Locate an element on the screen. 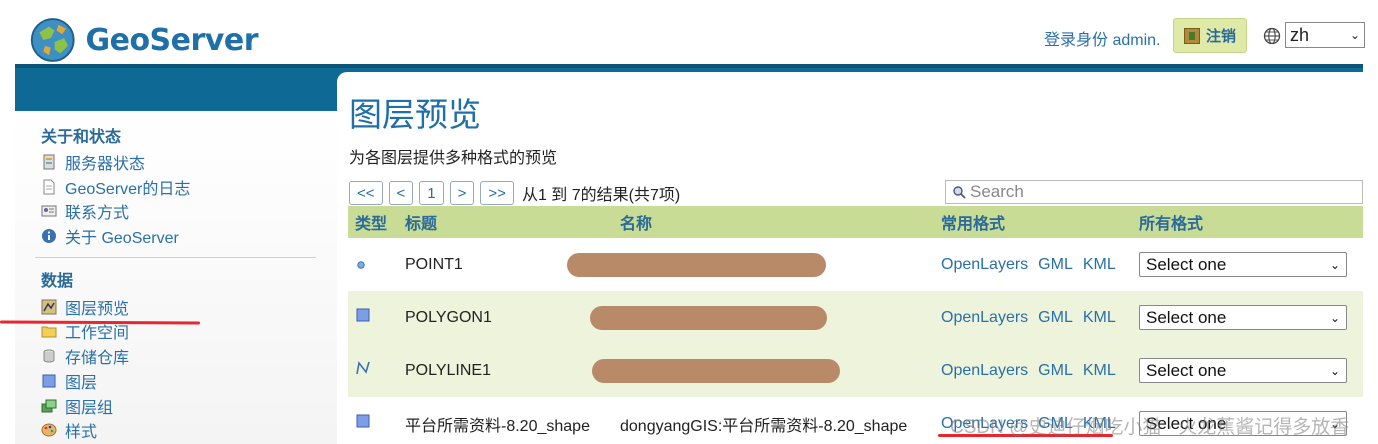 This screenshot has height=444, width=1378. geoserver-logo: GeoServer is located at coordinates (143, 40).